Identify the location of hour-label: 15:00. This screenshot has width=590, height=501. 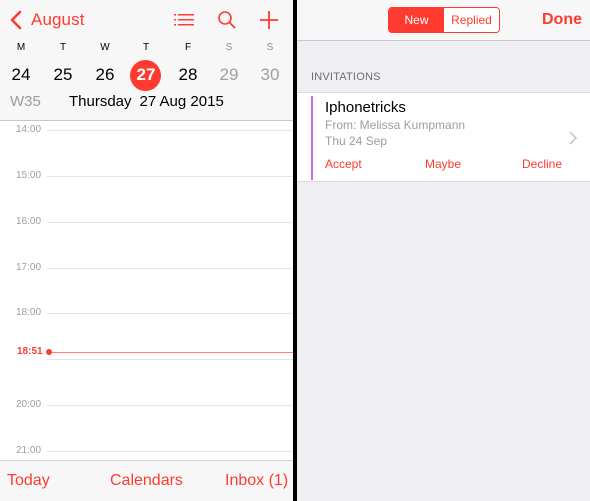
(29, 175).